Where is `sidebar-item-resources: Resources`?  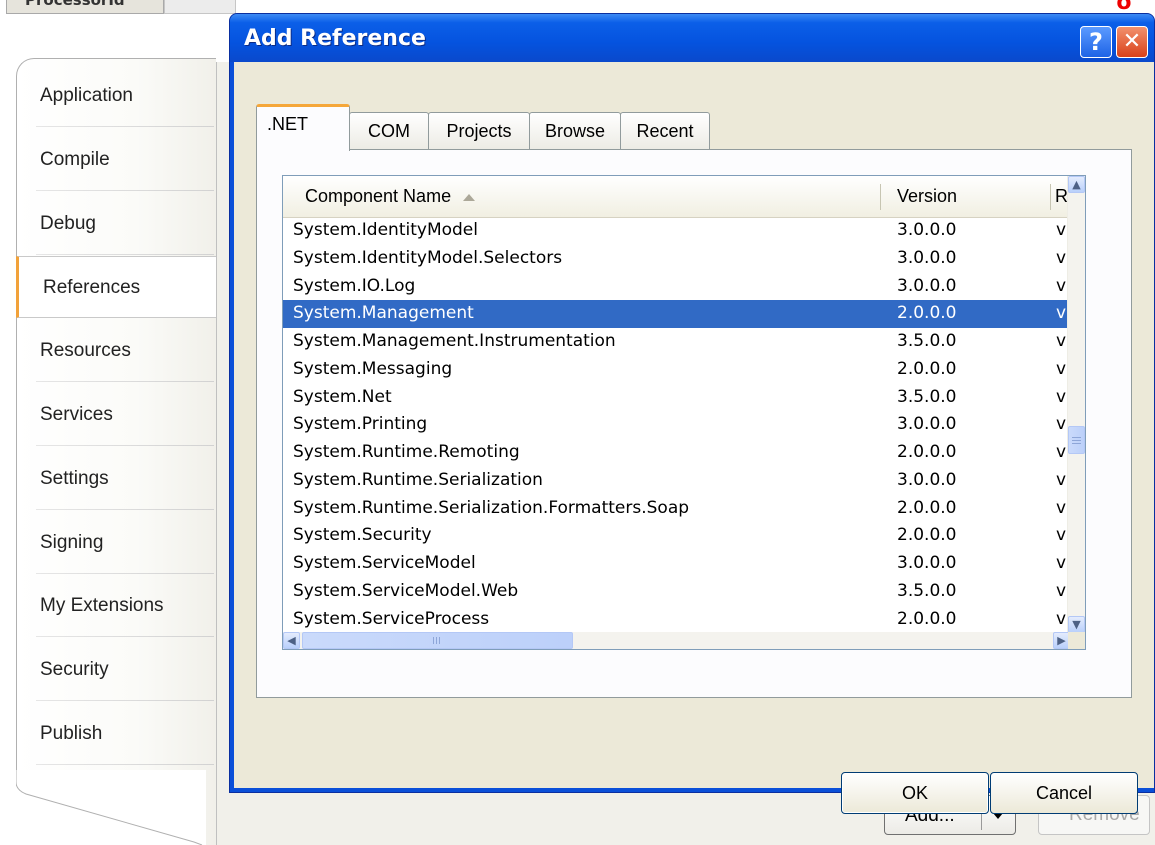 sidebar-item-resources: Resources is located at coordinates (116, 351).